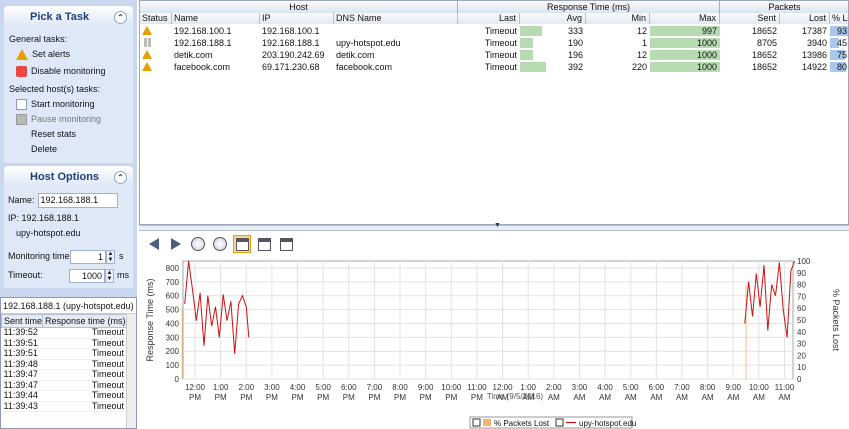 This screenshot has width=849, height=429. What do you see at coordinates (396, 18) in the screenshot?
I see `col-dns: DNS Name` at bounding box center [396, 18].